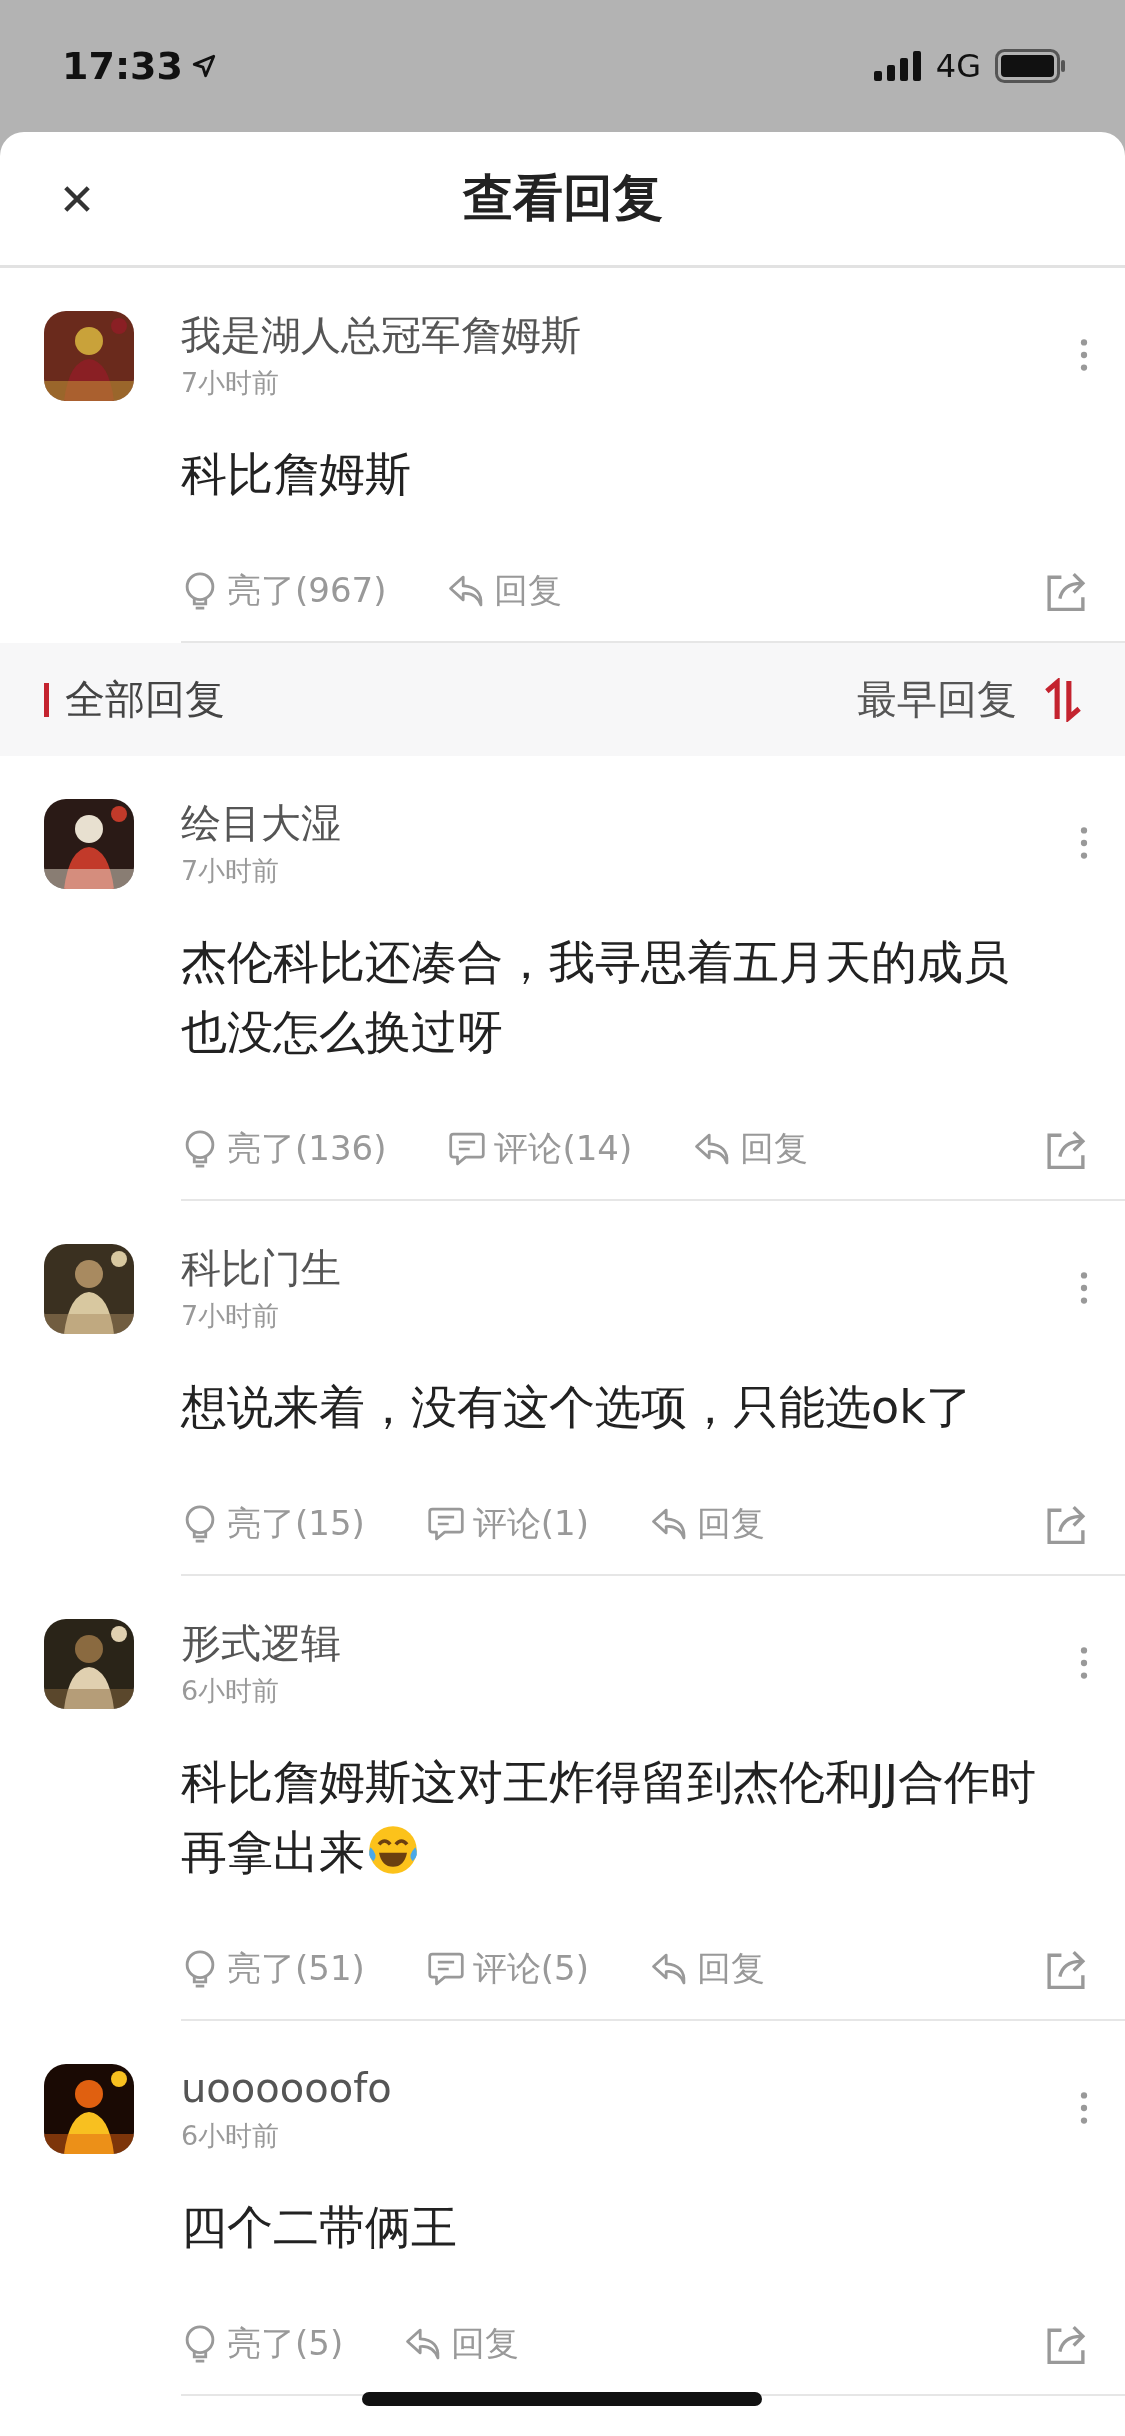  I want to click on comment-text: 科比詹姆斯, so click(296, 474).